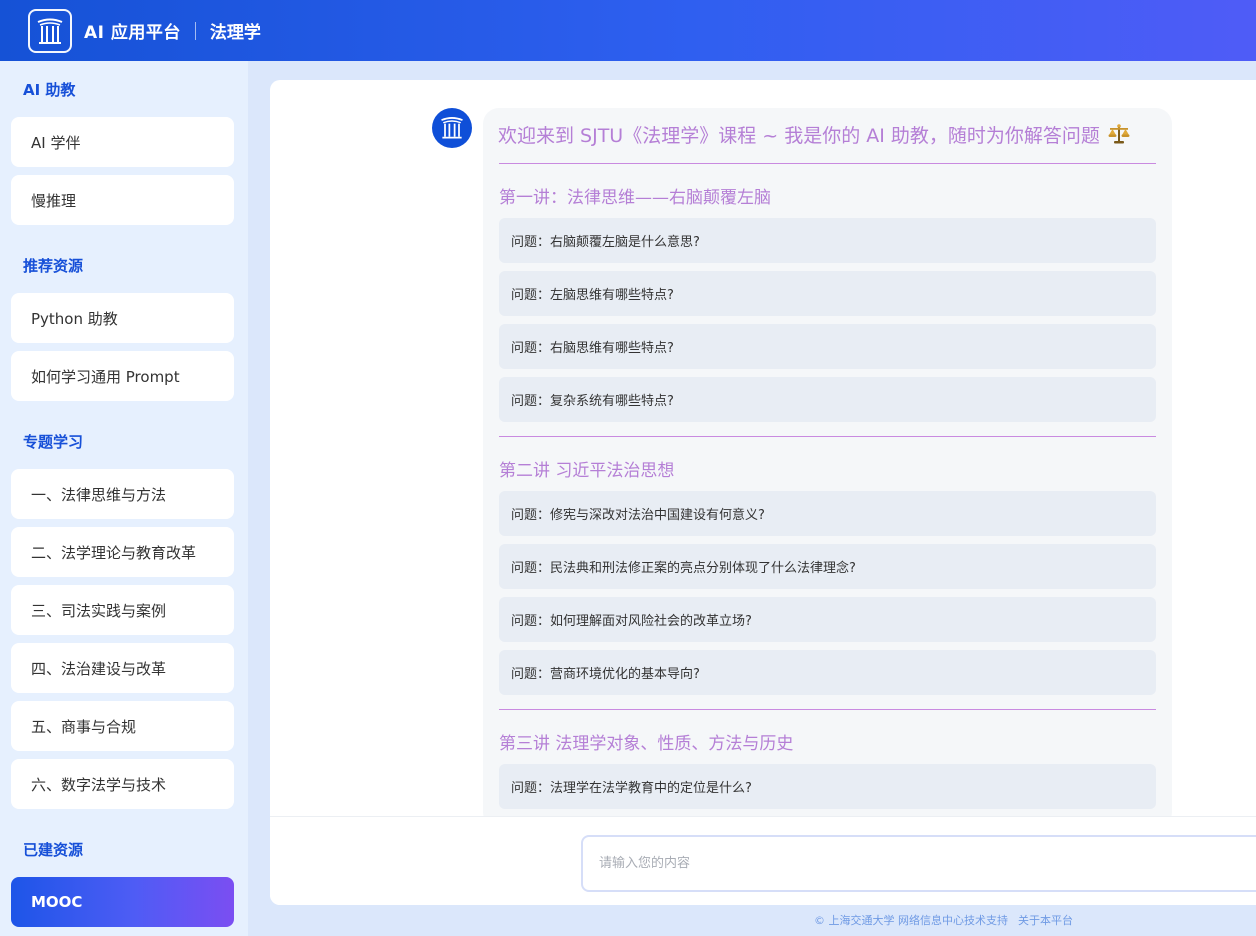 The width and height of the screenshot is (1256, 936). I want to click on app-name: AI 应用平台, so click(132, 30).